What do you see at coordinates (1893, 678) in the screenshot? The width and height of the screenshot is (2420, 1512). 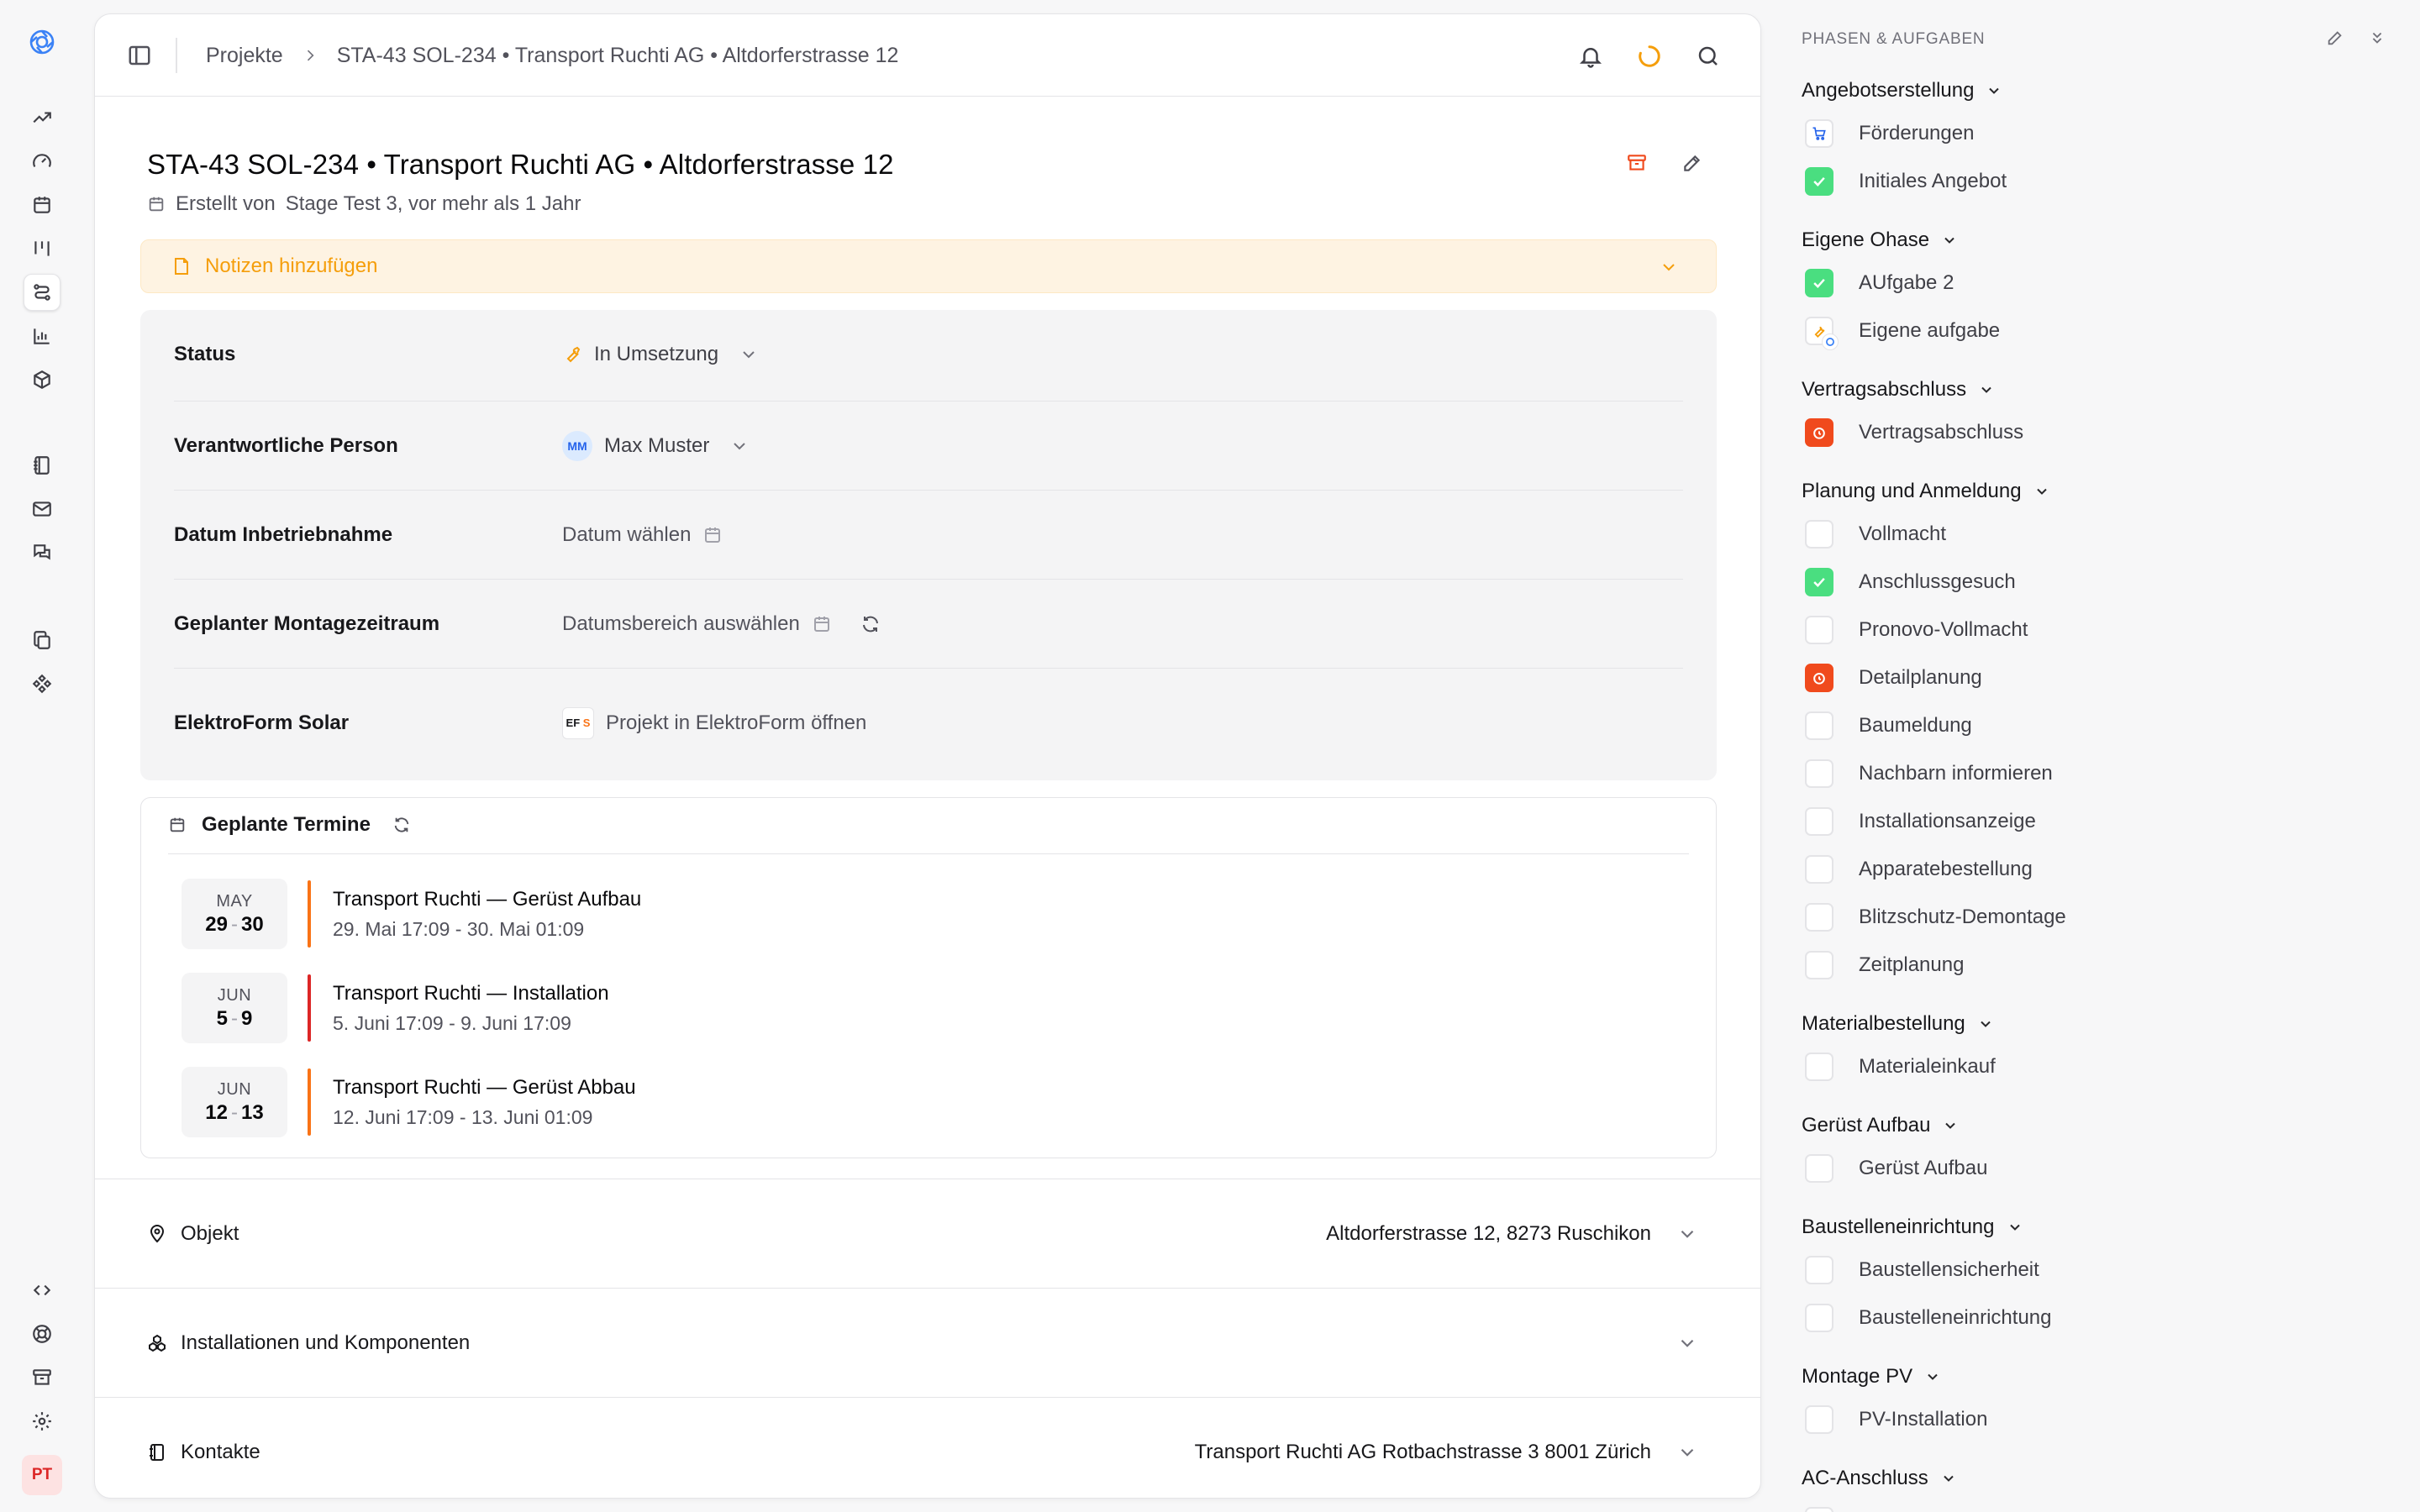 I see `task-item: Detailplanung` at bounding box center [1893, 678].